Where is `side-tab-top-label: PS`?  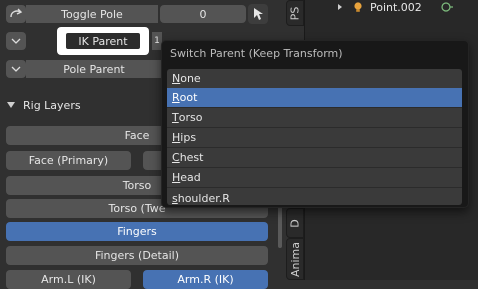
side-tab-top-label: PS is located at coordinates (295, 13).